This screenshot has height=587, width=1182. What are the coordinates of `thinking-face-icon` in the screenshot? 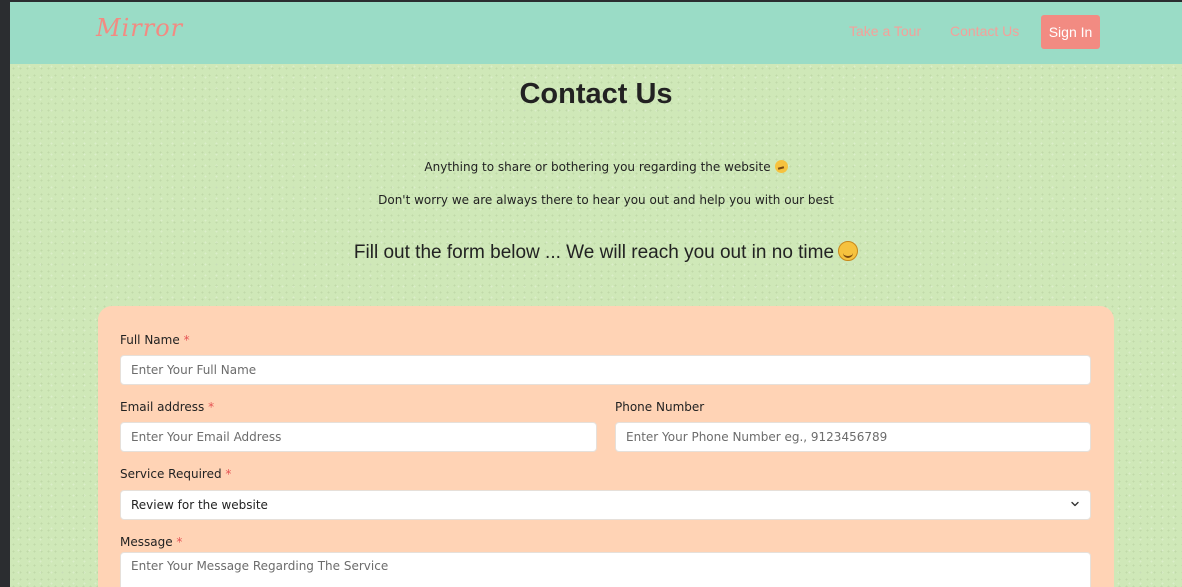 It's located at (781, 166).